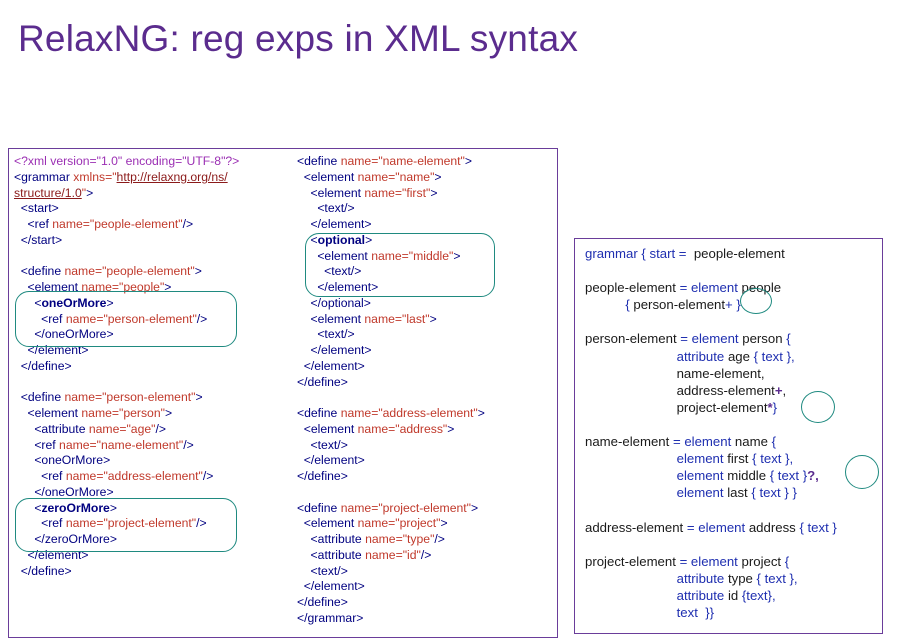 Image resolution: width=897 pixels, height=644 pixels. Describe the element at coordinates (391, 619) in the screenshot. I see `xml-code-line: </grammar>` at that location.